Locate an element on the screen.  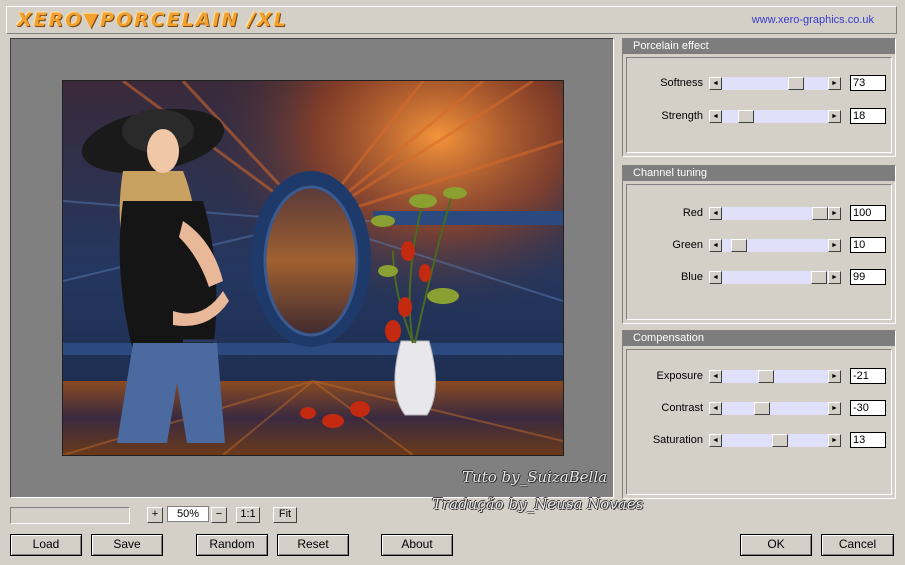
slider-row-blue: Blue ◄ ► 99 is located at coordinates (759, 277).